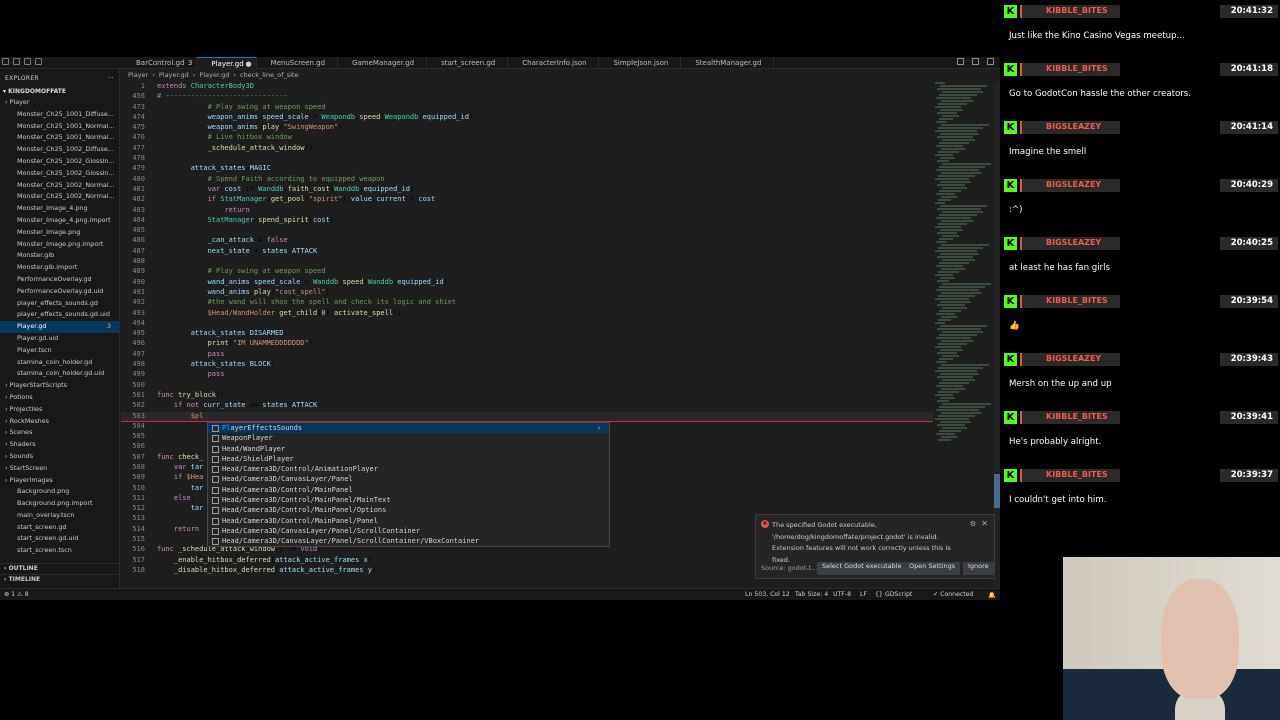 The image size is (1280, 720). Describe the element at coordinates (527, 159) in the screenshot. I see `code-line: 478` at that location.